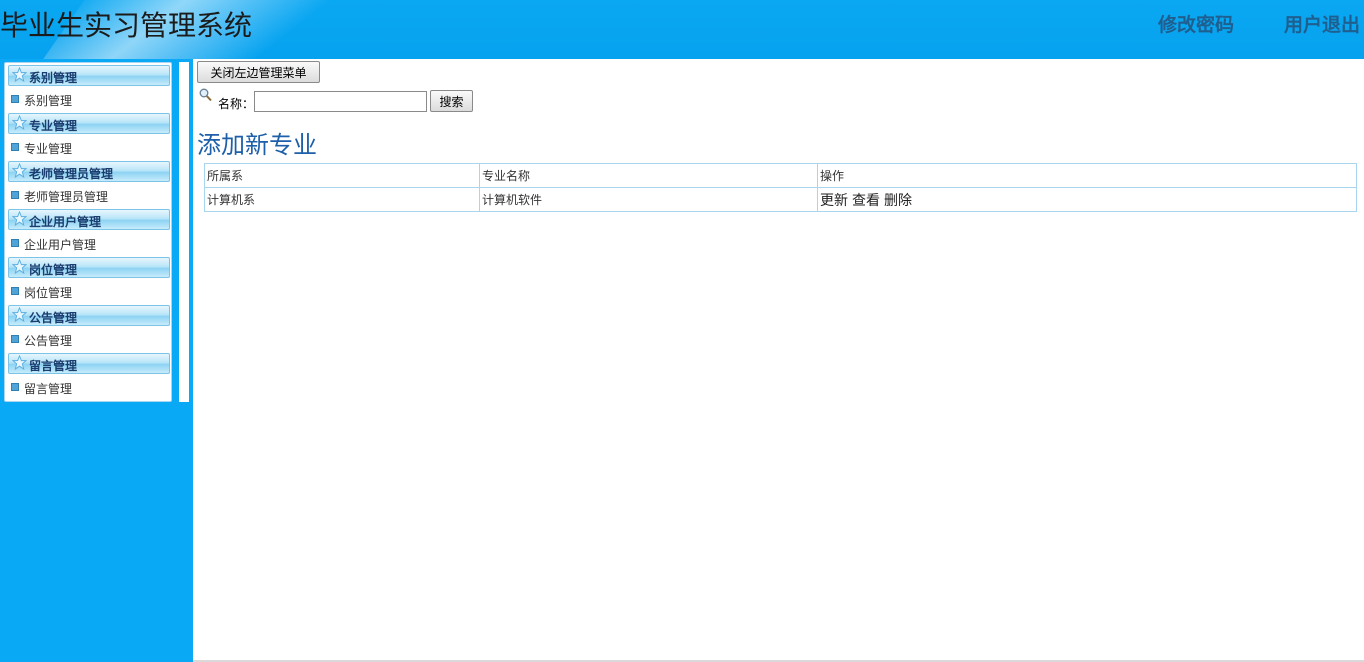  What do you see at coordinates (53, 366) in the screenshot?
I see `menu-group-title: 留言管理` at bounding box center [53, 366].